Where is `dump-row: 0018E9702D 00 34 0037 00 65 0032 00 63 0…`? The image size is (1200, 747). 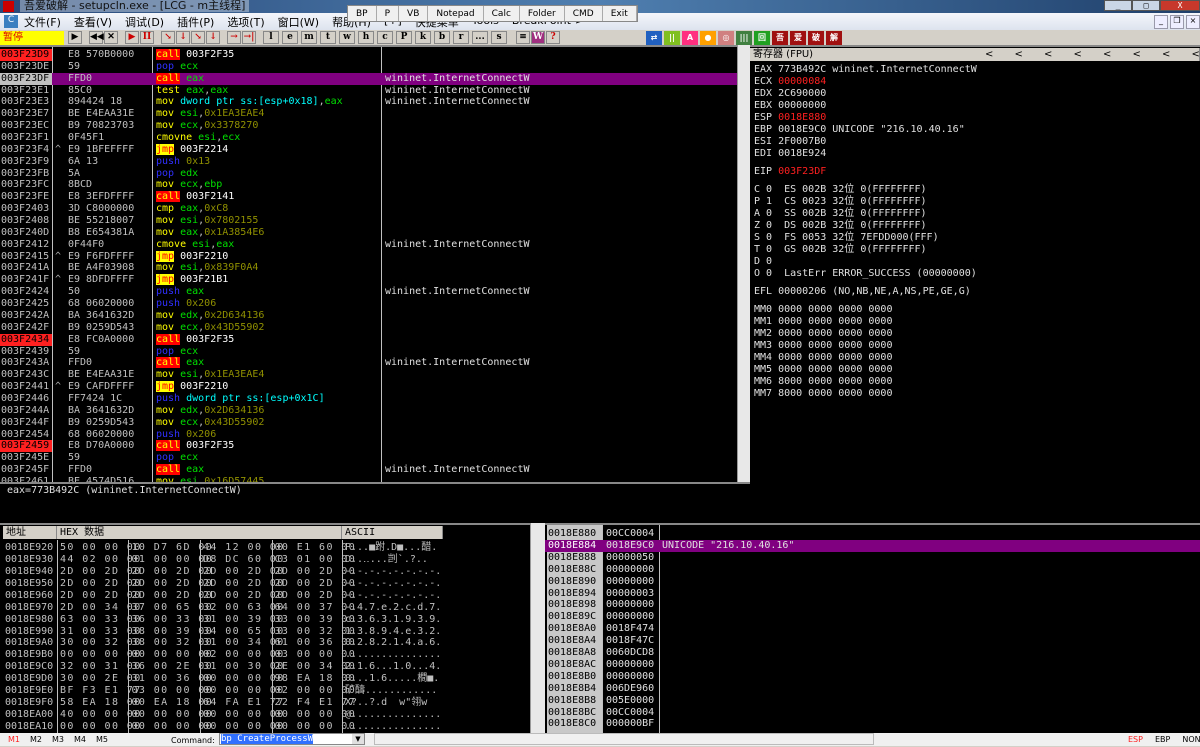 dump-row: 0018E9702D 00 34 0037 00 65 0032 00 63 0… is located at coordinates (265, 608).